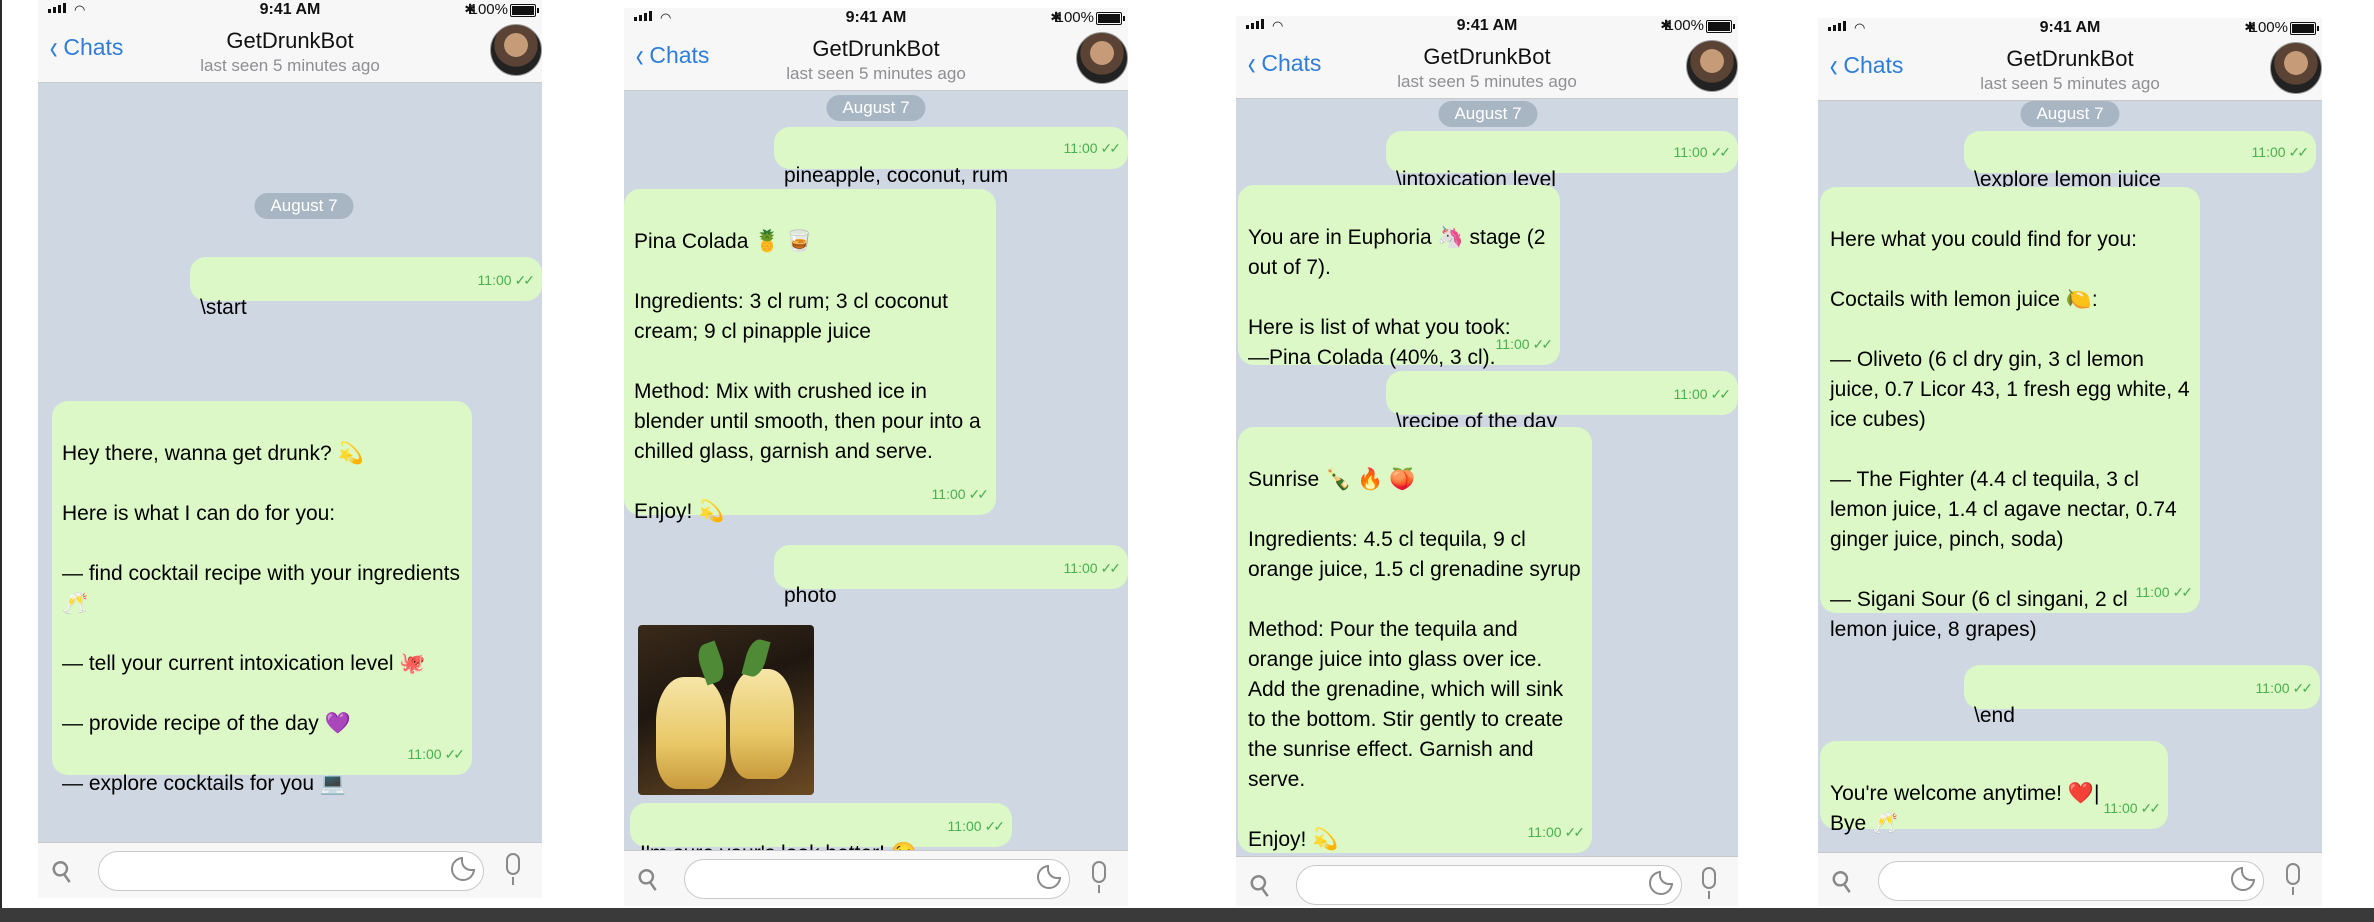  What do you see at coordinates (821, 834) in the screenshot?
I see `incoming-message: I'm sure your's look better! 😉 11:00✓✓` at bounding box center [821, 834].